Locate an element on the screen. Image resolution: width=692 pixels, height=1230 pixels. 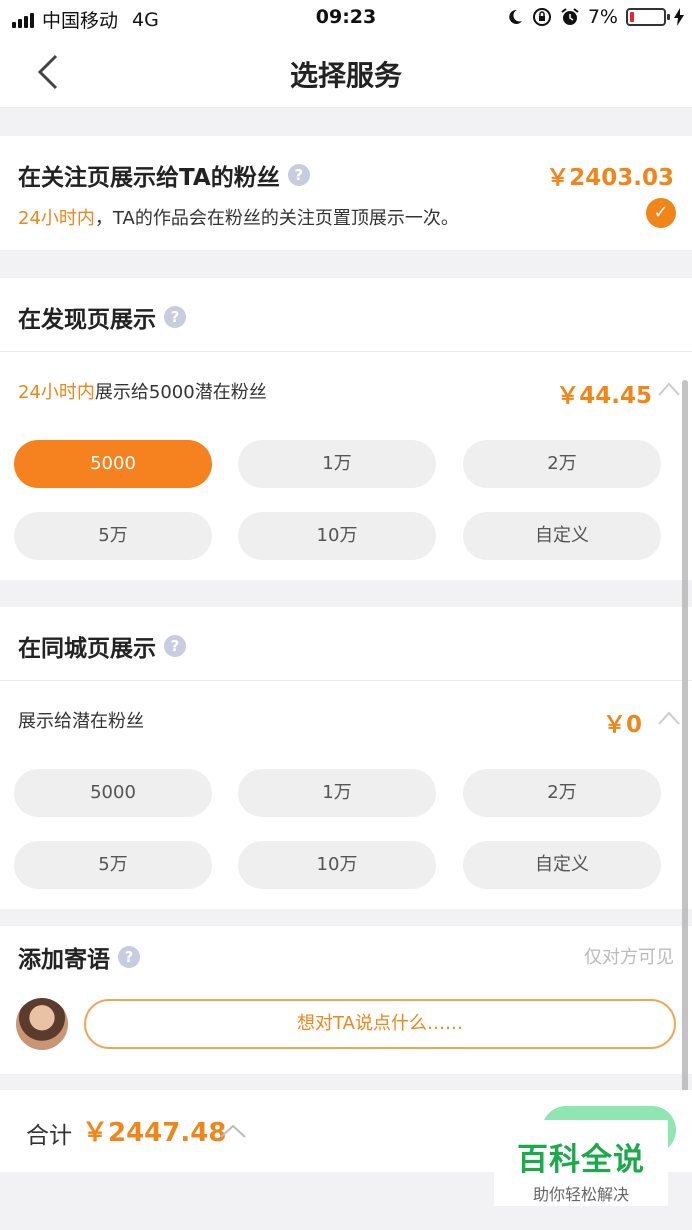
follow-description: 24小时内，TA的作品会在粉丝的关注页置顶展示一次。 is located at coordinates (238, 217).